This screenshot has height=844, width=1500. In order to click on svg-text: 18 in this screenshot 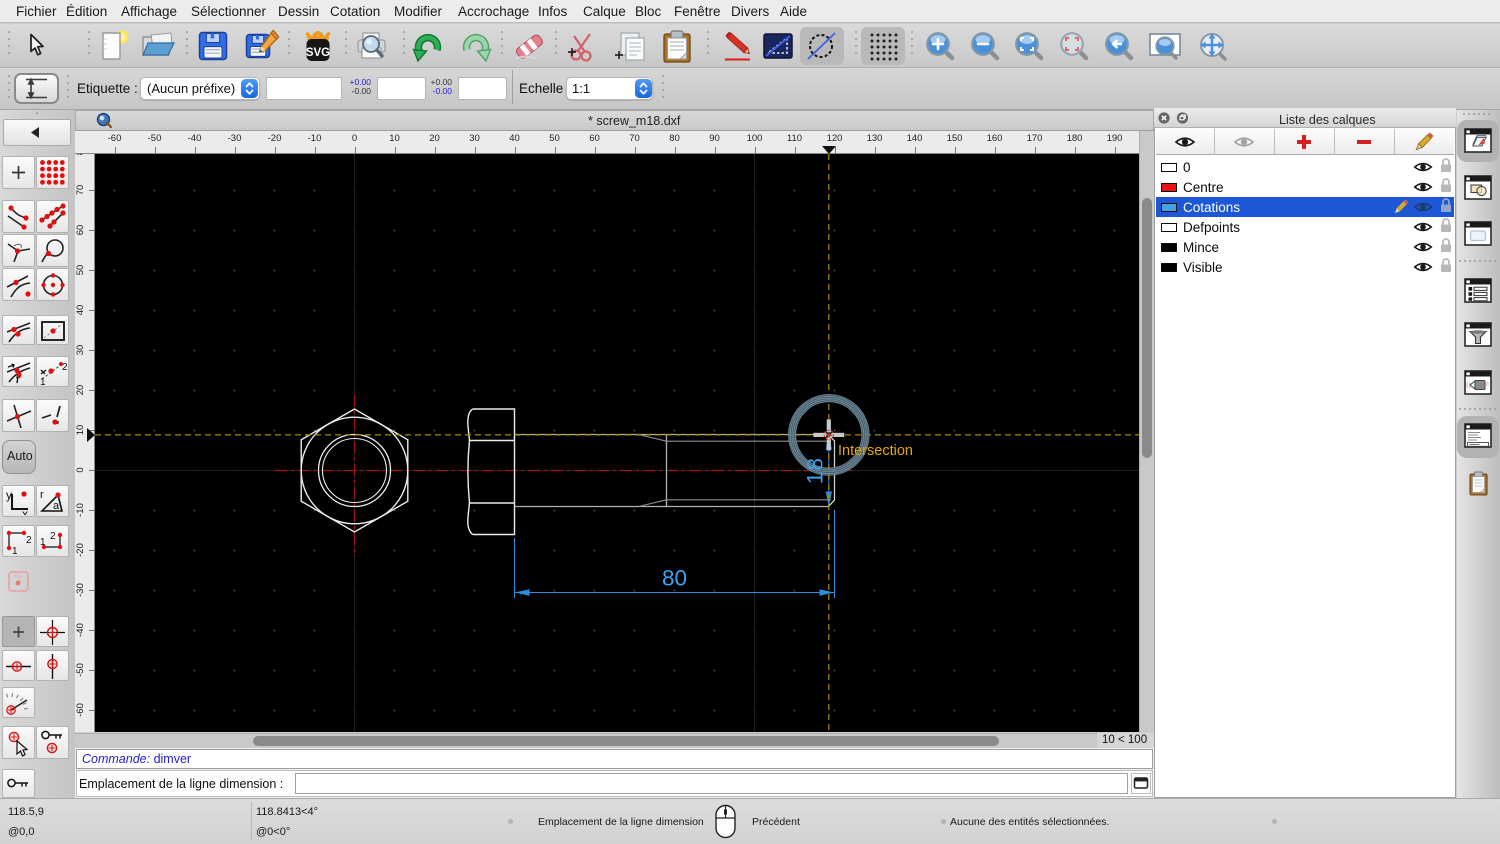, I will do `click(815, 470)`.